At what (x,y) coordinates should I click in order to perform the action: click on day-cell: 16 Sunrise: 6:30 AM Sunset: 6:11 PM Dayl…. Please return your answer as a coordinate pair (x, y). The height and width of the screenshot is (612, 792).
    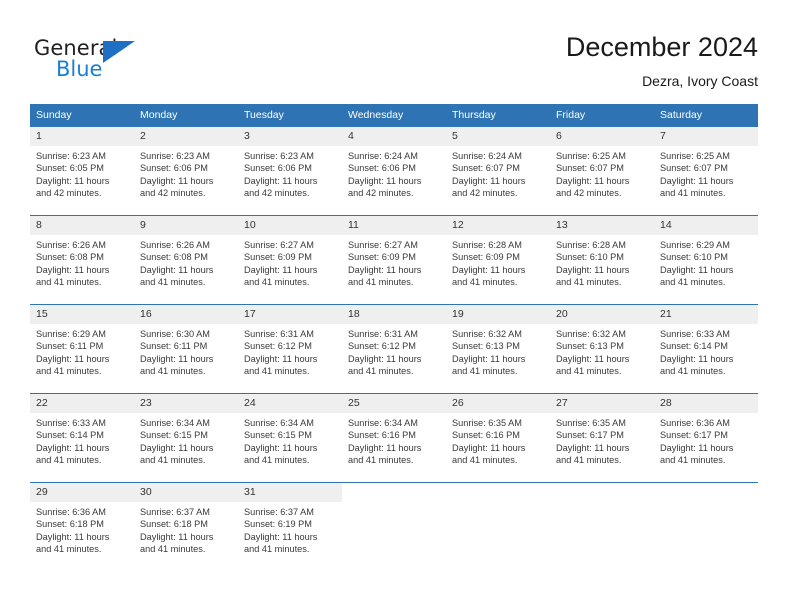
    Looking at the image, I should click on (186, 349).